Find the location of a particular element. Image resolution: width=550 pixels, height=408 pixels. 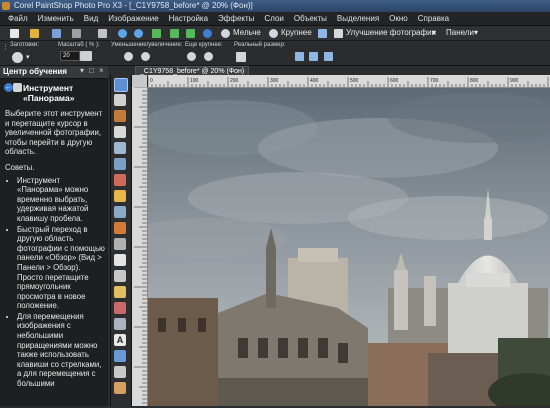

close-icon: × is located at coordinates (101, 70).